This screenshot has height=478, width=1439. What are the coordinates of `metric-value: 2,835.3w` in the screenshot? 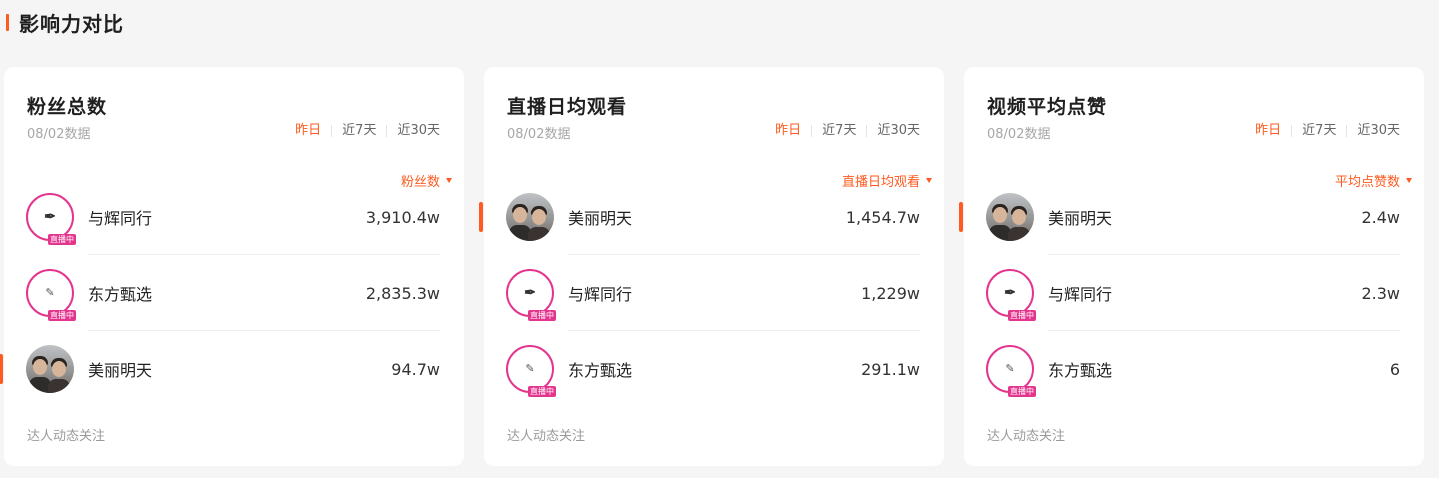 It's located at (402, 293).